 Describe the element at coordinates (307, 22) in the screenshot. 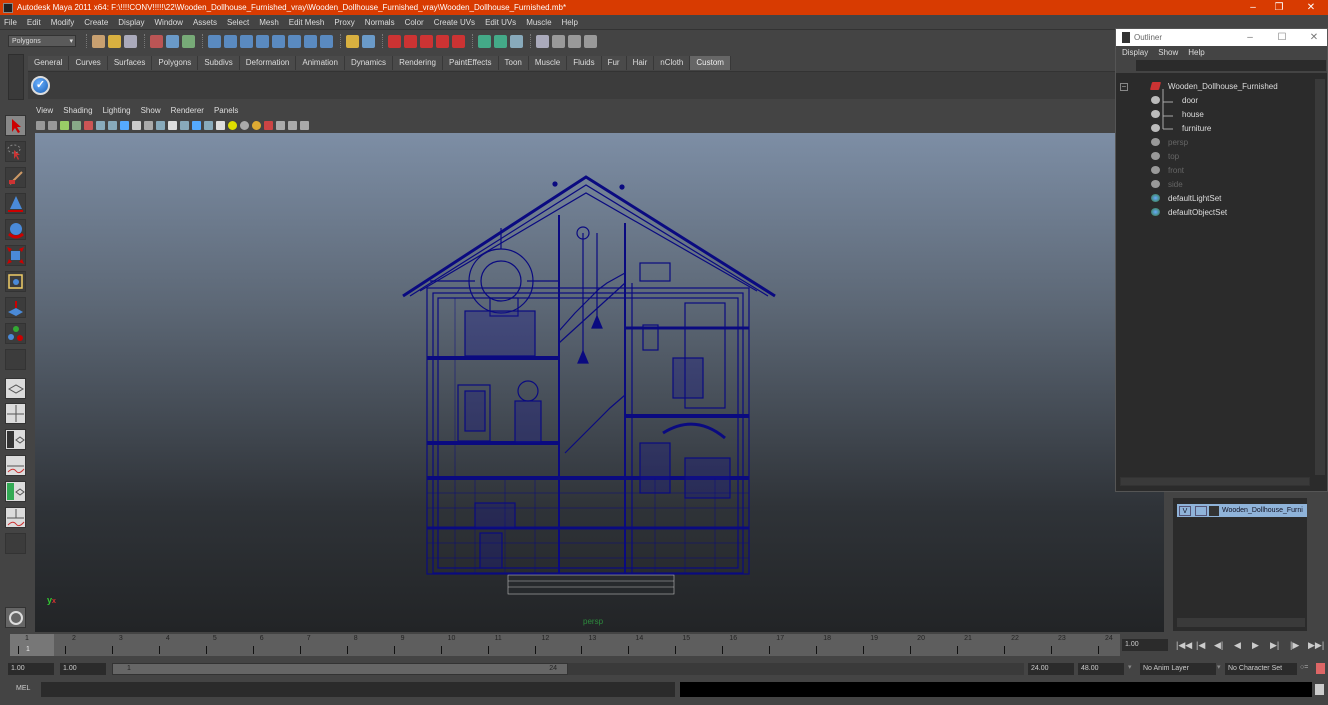

I see `menu-edit-mesh: Edit Mesh` at that location.